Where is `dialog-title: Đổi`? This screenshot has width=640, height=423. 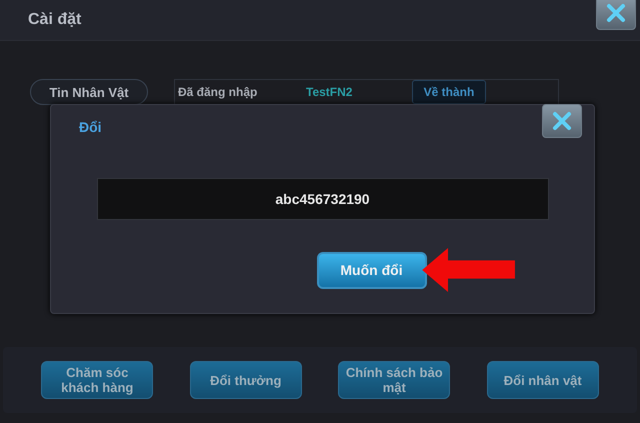 dialog-title: Đổi is located at coordinates (90, 127).